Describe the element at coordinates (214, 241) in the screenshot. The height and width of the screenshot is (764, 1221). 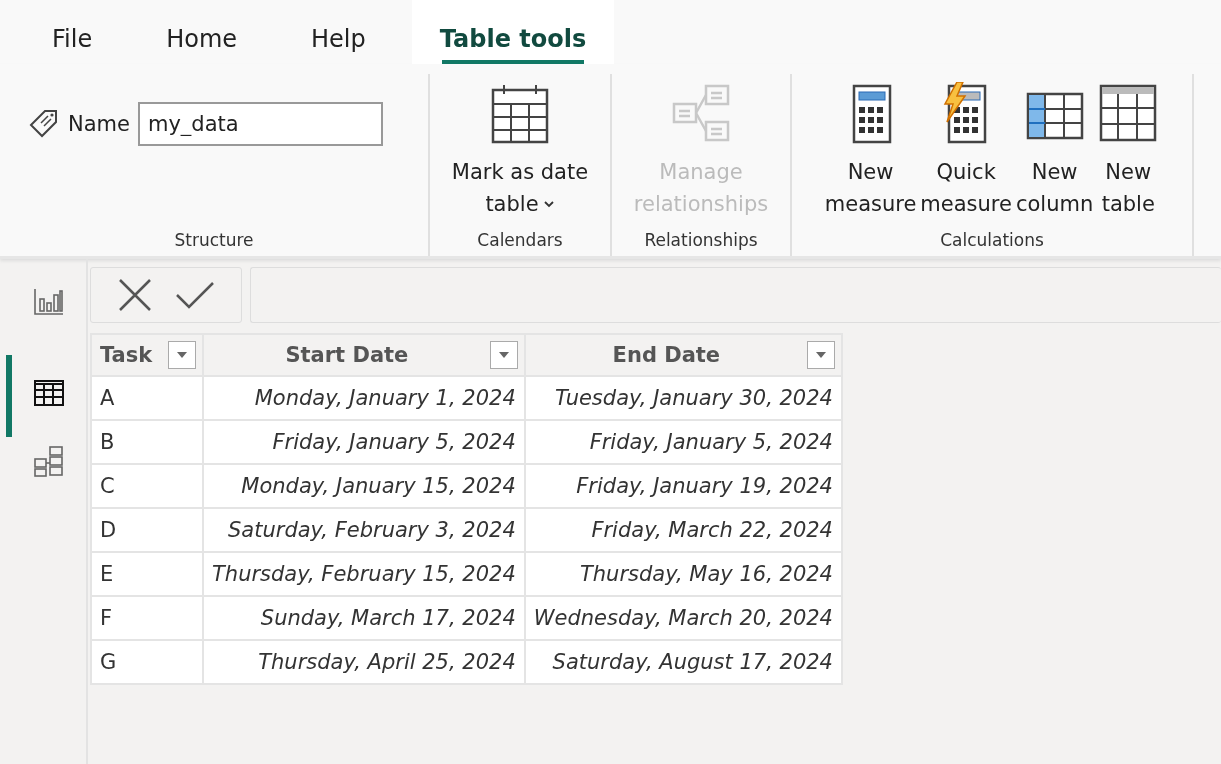
I see `group-label: Structure` at that location.